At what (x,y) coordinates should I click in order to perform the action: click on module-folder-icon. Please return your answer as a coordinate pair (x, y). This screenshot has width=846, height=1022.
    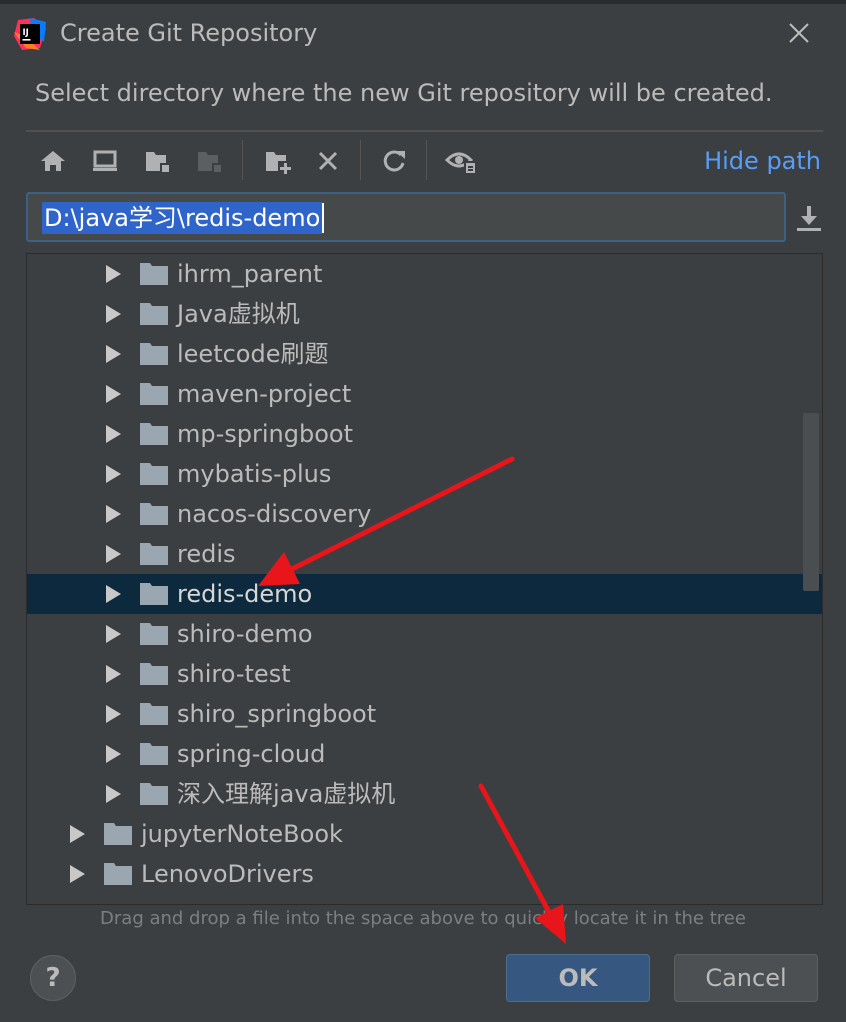
    Looking at the image, I should click on (209, 161).